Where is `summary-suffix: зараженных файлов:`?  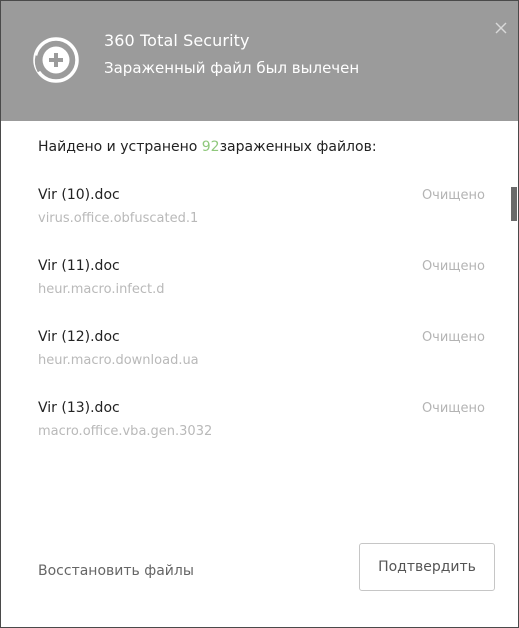 summary-suffix: зараженных файлов: is located at coordinates (298, 147).